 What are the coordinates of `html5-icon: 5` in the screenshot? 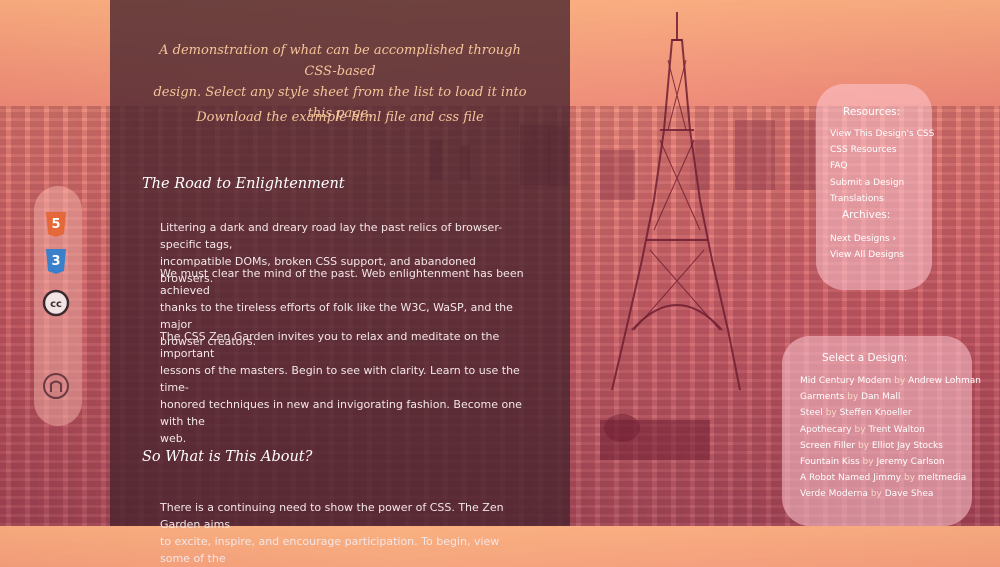 It's located at (56, 224).